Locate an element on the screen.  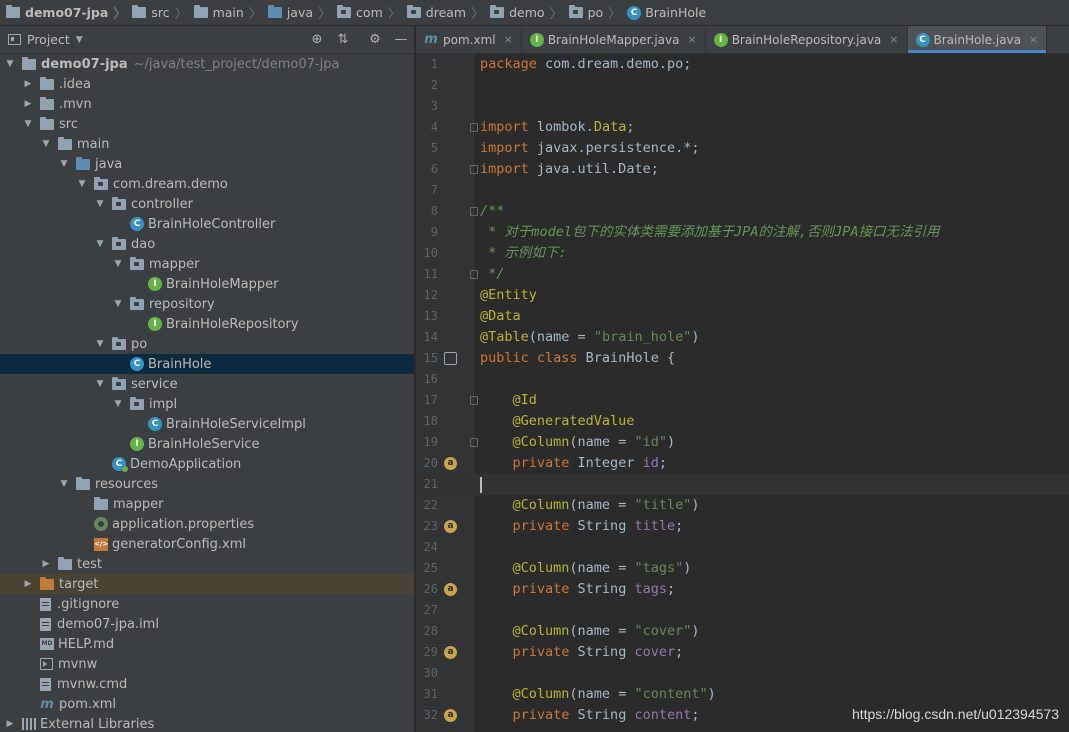
breadcrumb-item: po 〉 is located at coordinates (598, 12).